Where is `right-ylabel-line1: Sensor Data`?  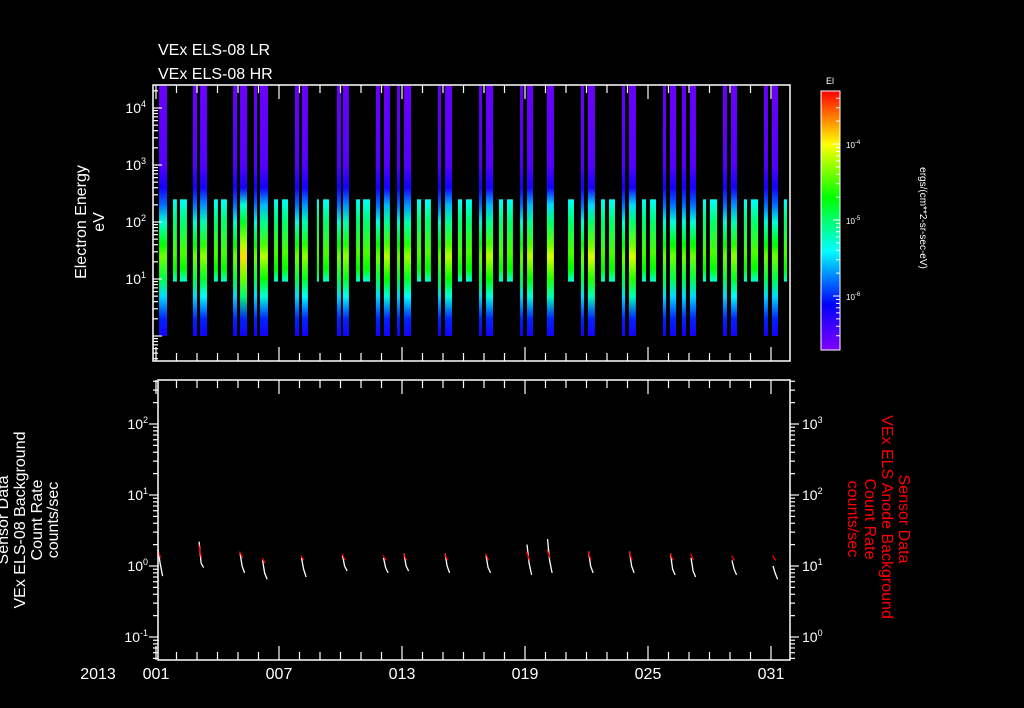 right-ylabel-line1: Sensor Data is located at coordinates (903, 519).